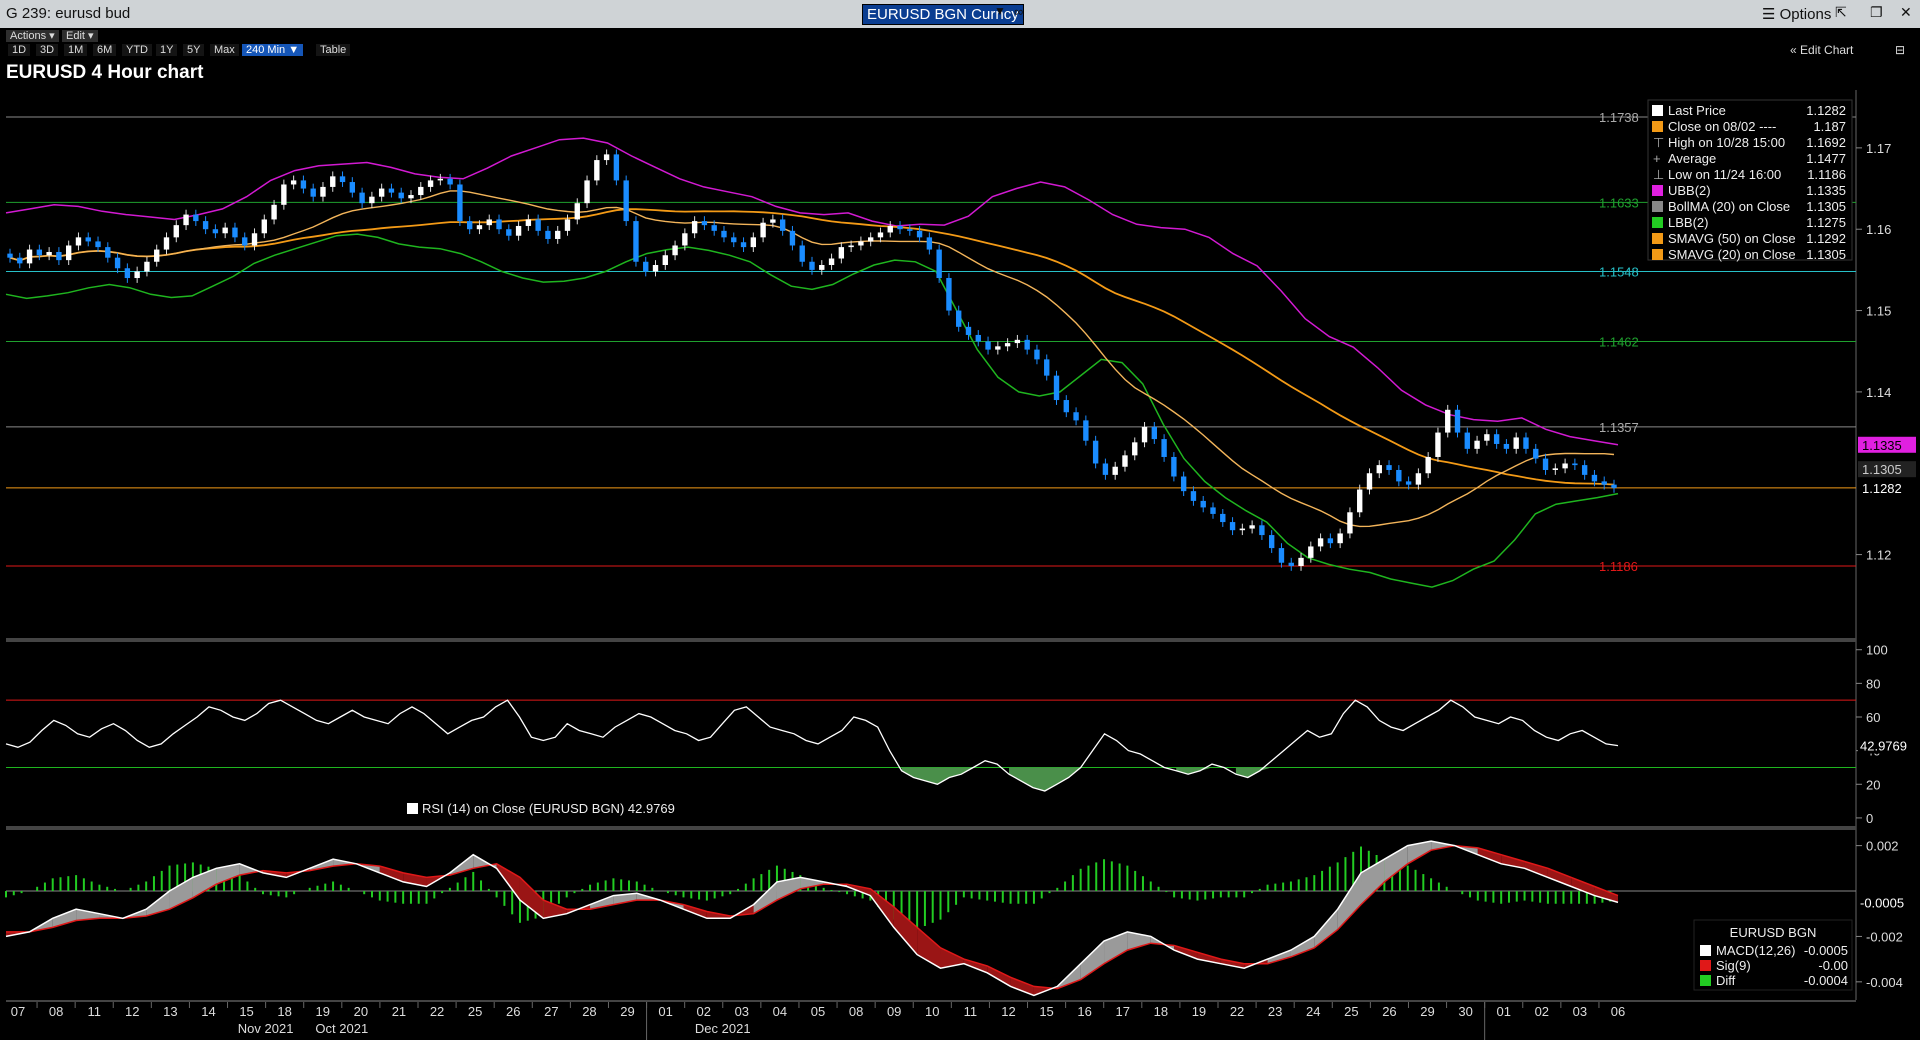  I want to click on legend-value: 1.1282, so click(1826, 110).